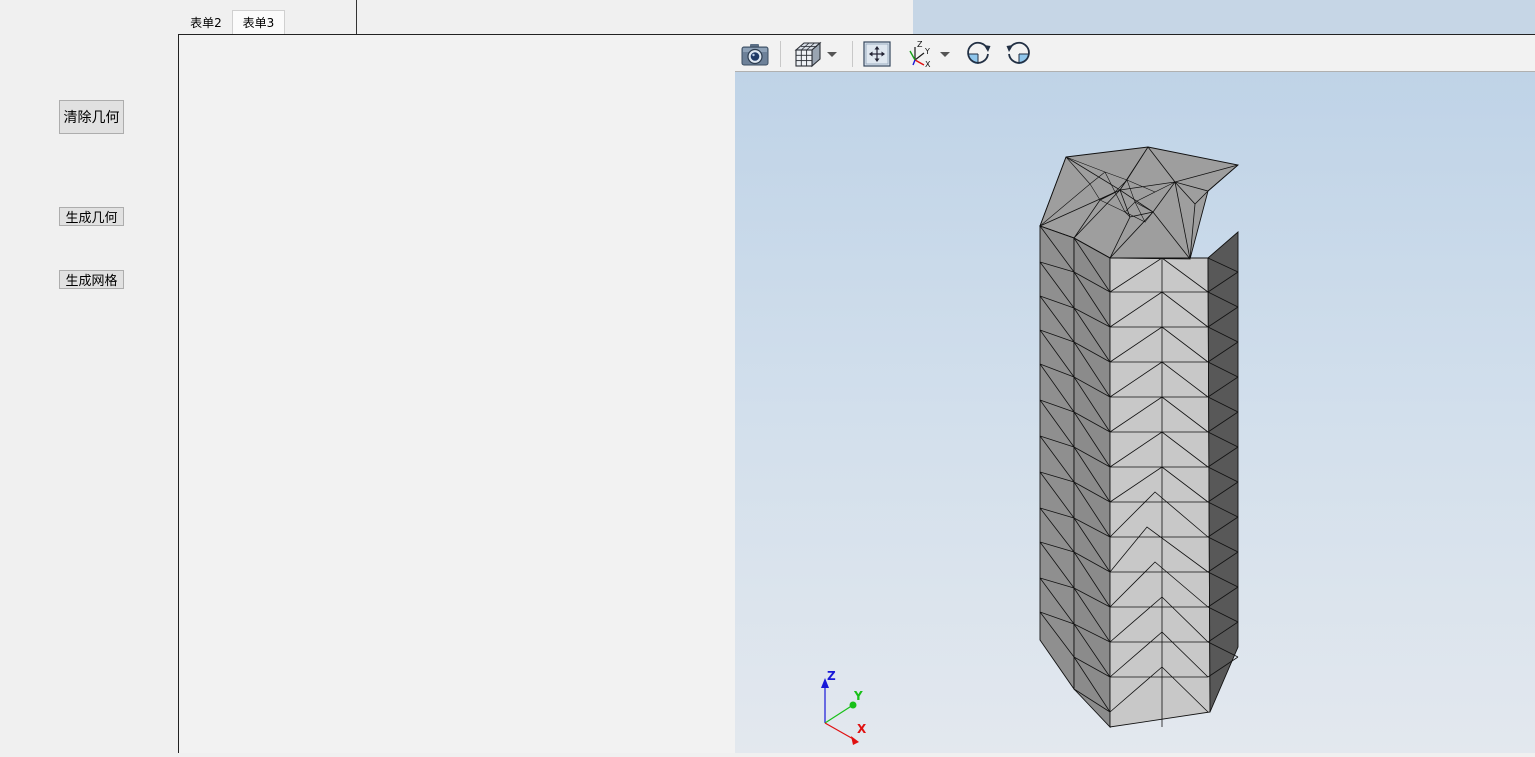 The width and height of the screenshot is (1535, 757). What do you see at coordinates (920, 44) in the screenshot?
I see `axis-icon-z-label: Z` at bounding box center [920, 44].